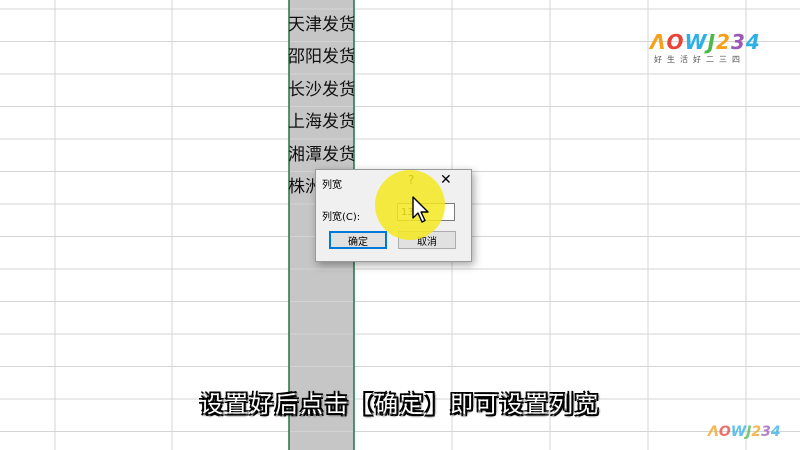 This screenshot has height=450, width=800. Describe the element at coordinates (705, 42) in the screenshot. I see `logo-wordmark: ɅOWJ234` at that location.